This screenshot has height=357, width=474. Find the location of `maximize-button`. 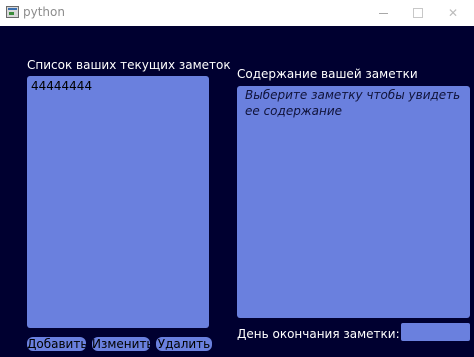

maximize-button is located at coordinates (418, 13).